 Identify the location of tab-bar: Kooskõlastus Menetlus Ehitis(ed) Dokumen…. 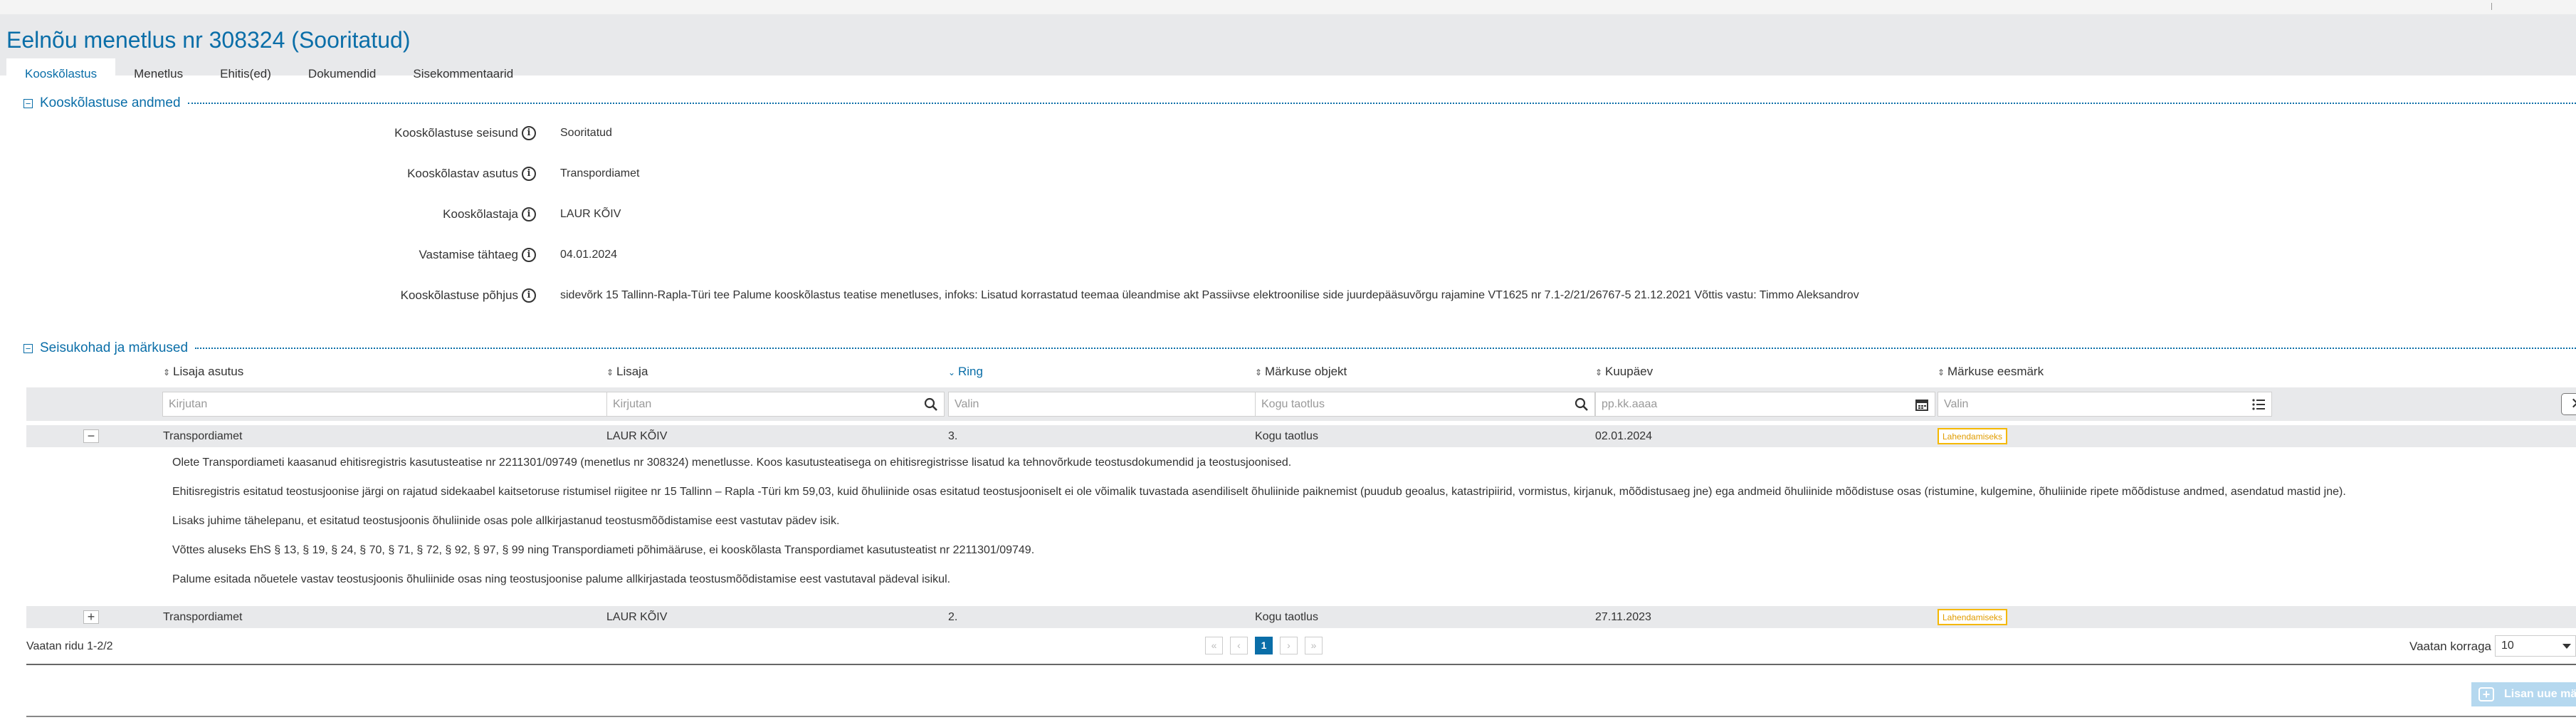
(269, 74).